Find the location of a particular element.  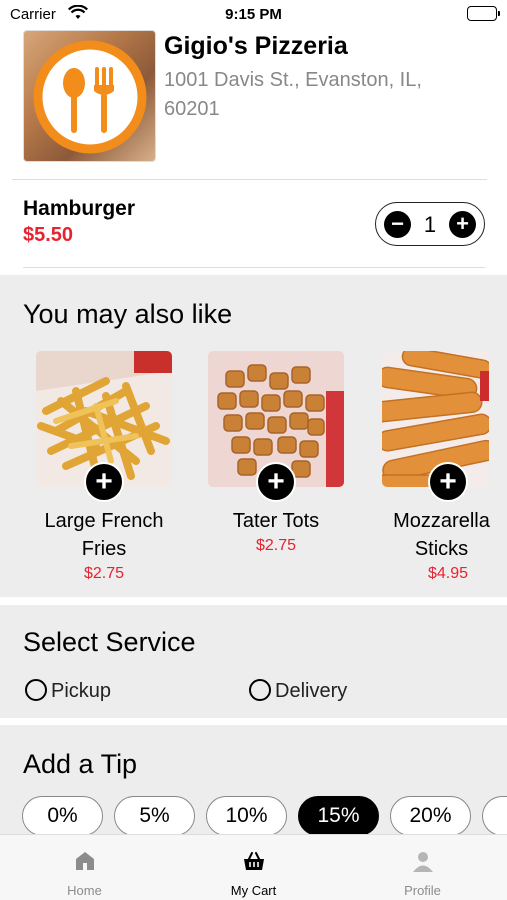

tab-home: Home is located at coordinates (84, 867).